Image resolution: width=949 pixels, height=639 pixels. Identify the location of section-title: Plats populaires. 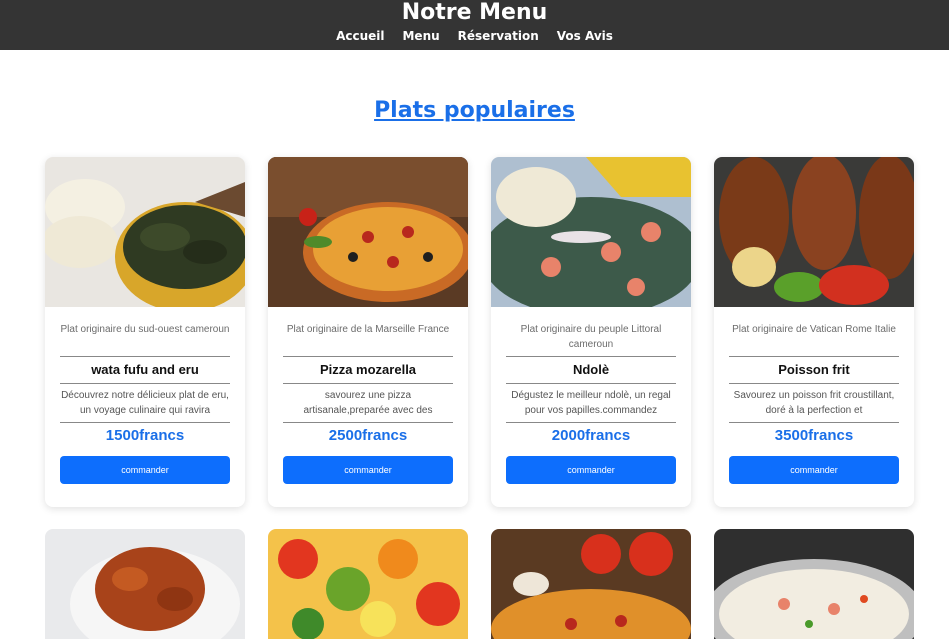
(474, 110).